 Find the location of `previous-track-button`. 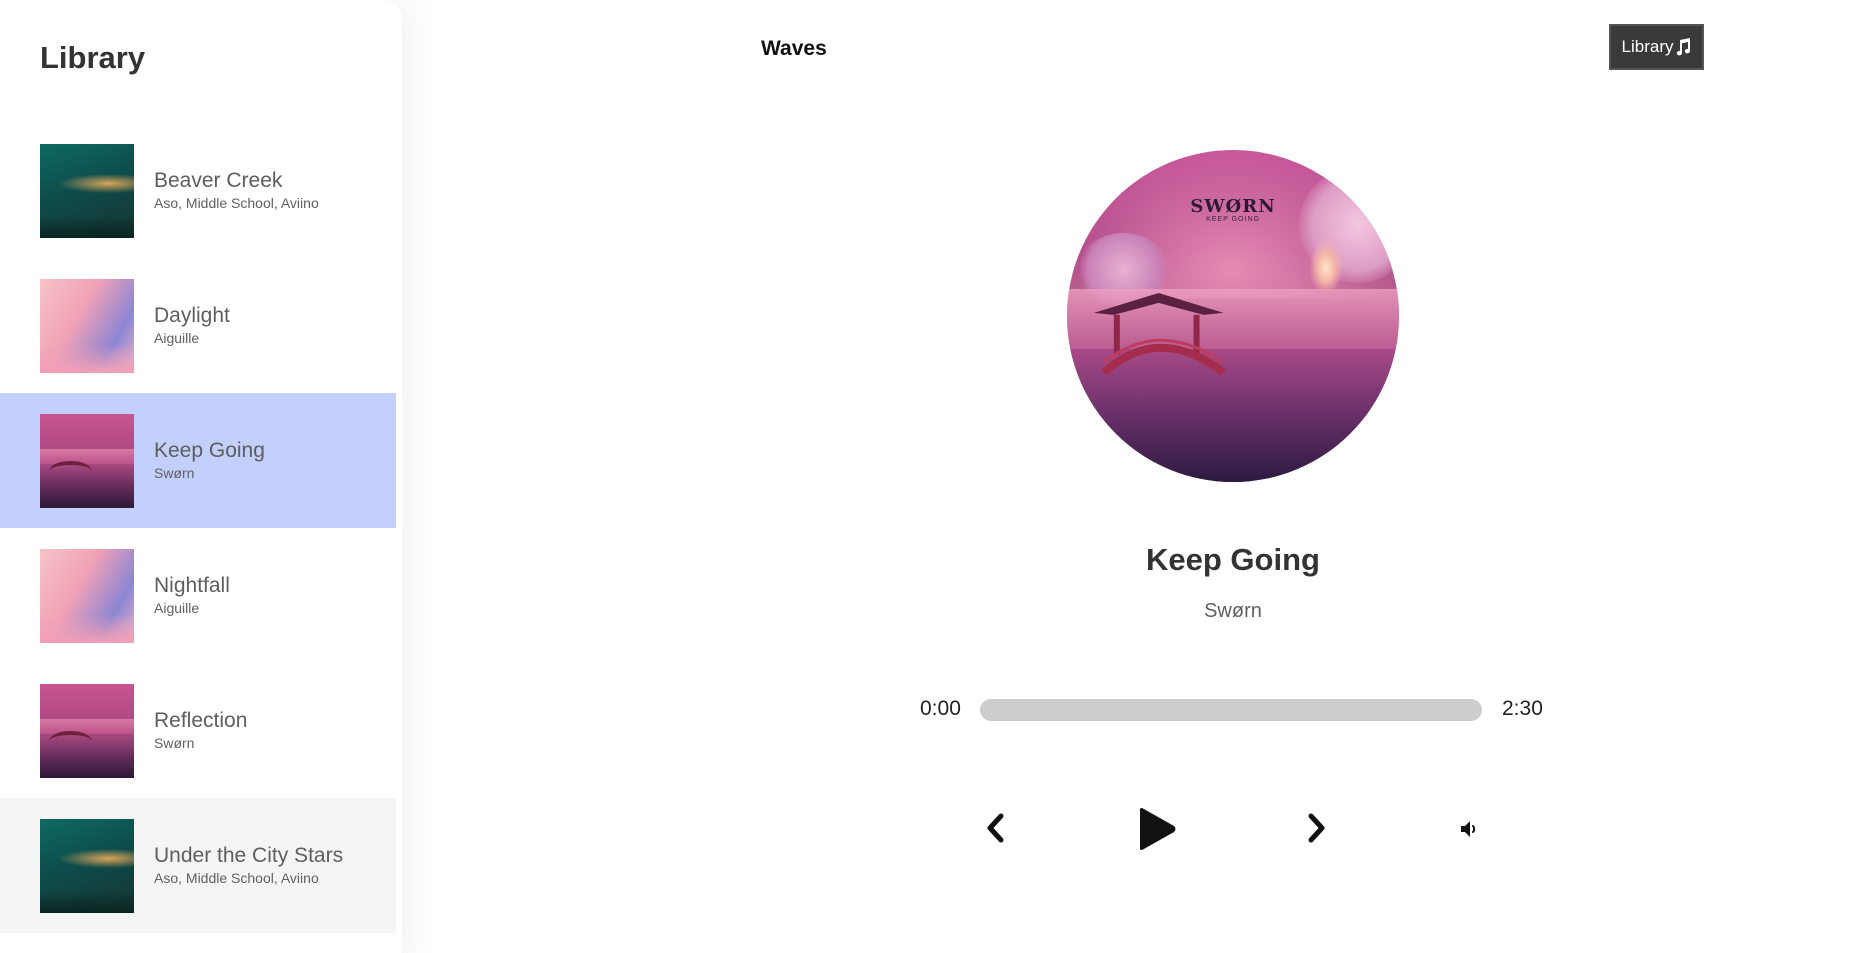

previous-track-button is located at coordinates (995, 828).